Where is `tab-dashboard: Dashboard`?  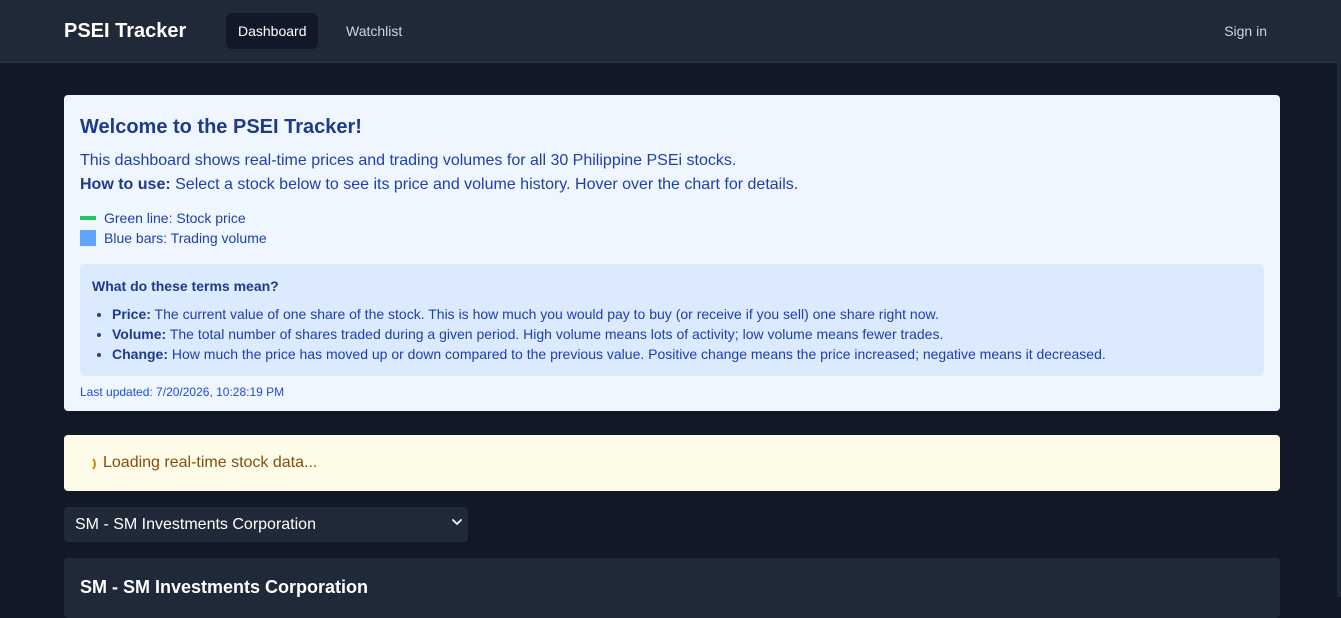 tab-dashboard: Dashboard is located at coordinates (272, 31).